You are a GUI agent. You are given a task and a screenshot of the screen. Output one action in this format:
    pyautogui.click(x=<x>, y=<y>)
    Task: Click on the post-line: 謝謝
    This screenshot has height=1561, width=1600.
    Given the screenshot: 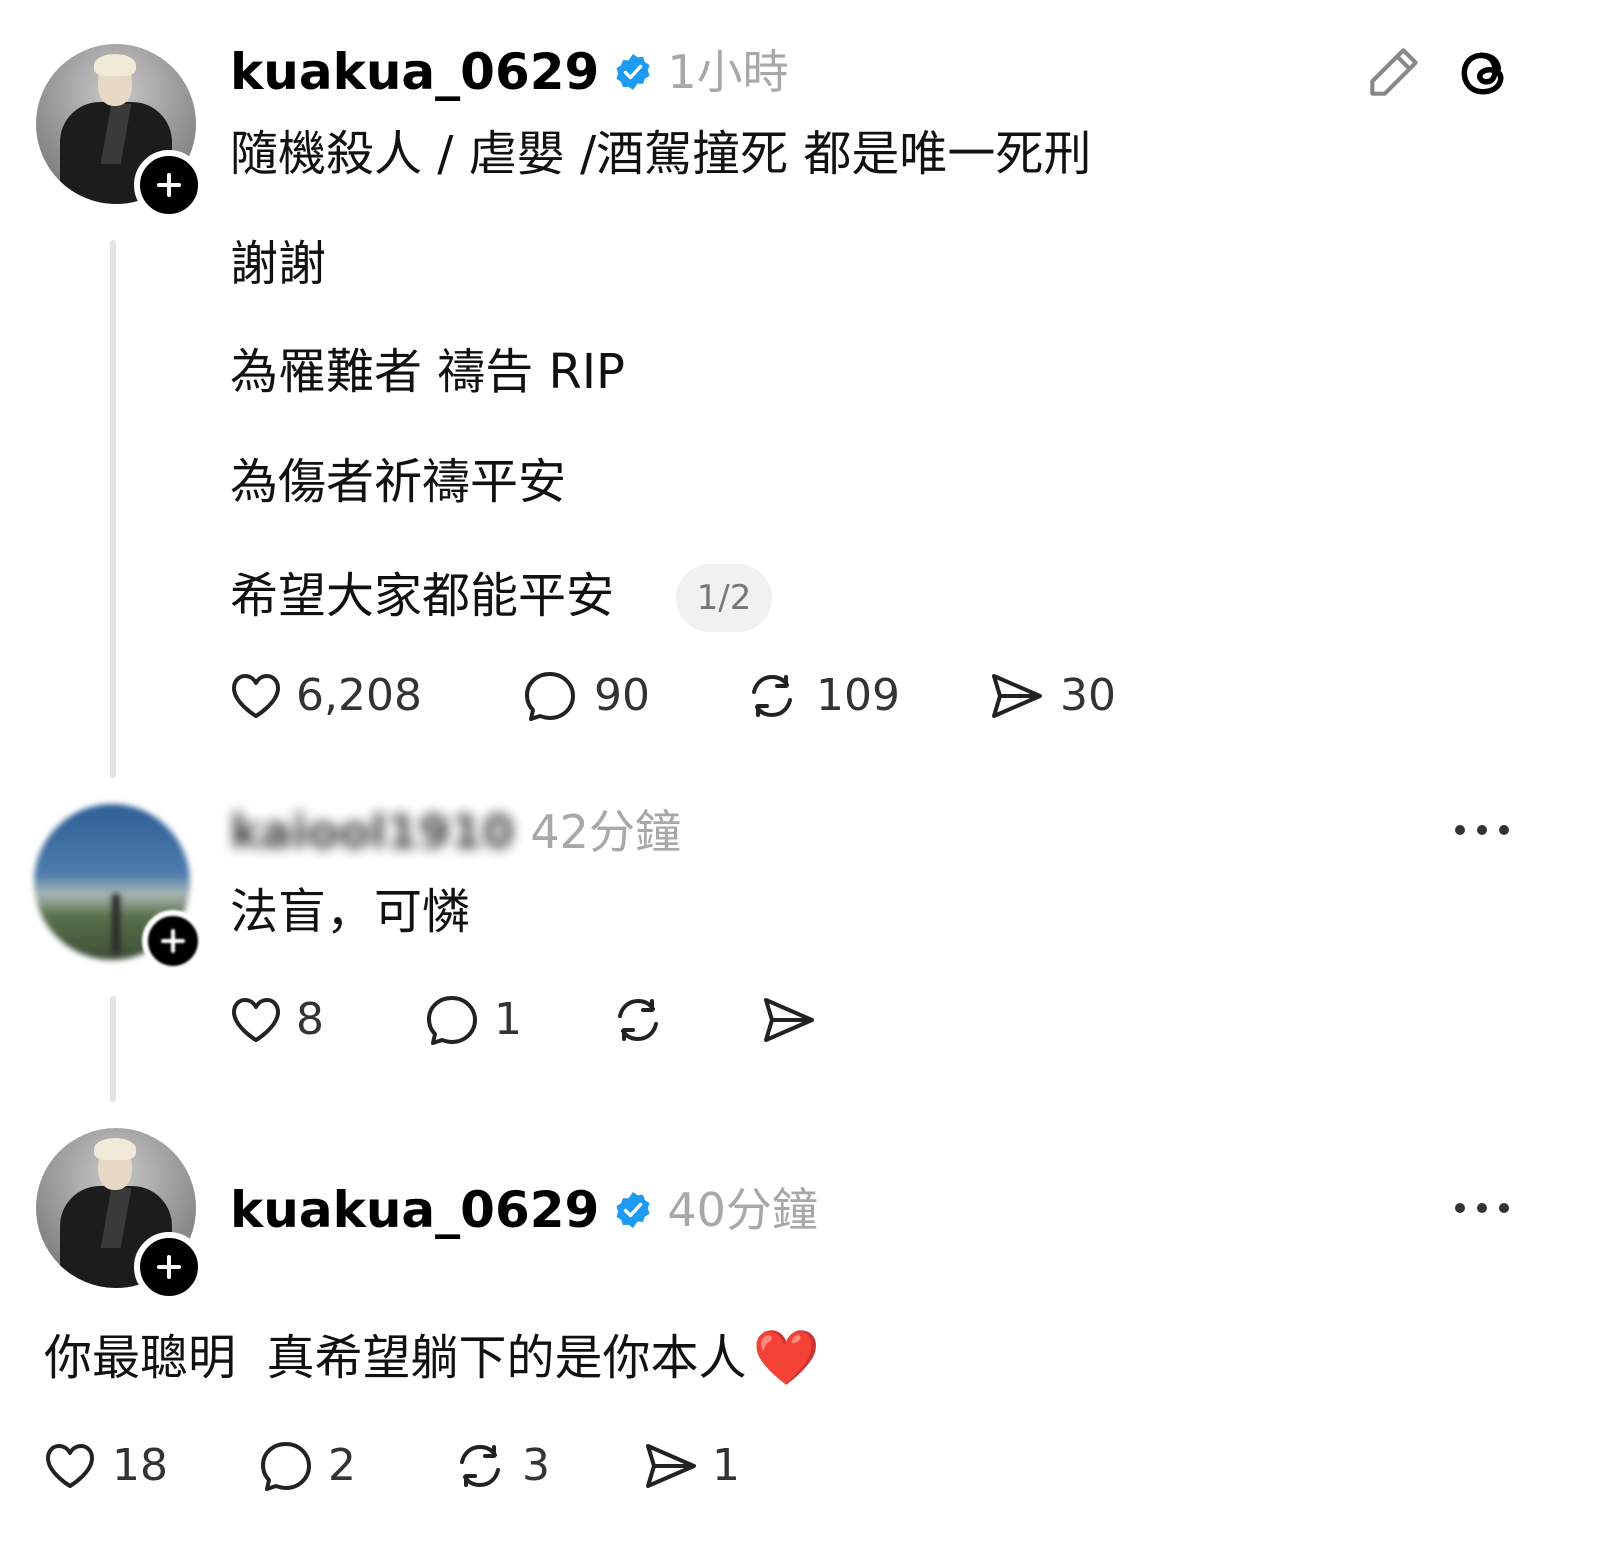 What is the action you would take?
    pyautogui.click(x=278, y=264)
    